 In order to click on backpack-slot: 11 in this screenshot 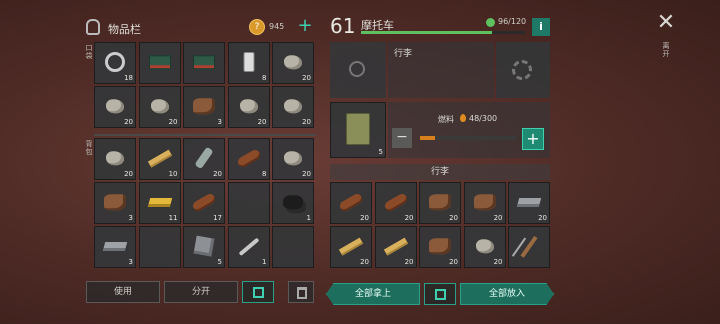, I will do `click(159, 203)`.